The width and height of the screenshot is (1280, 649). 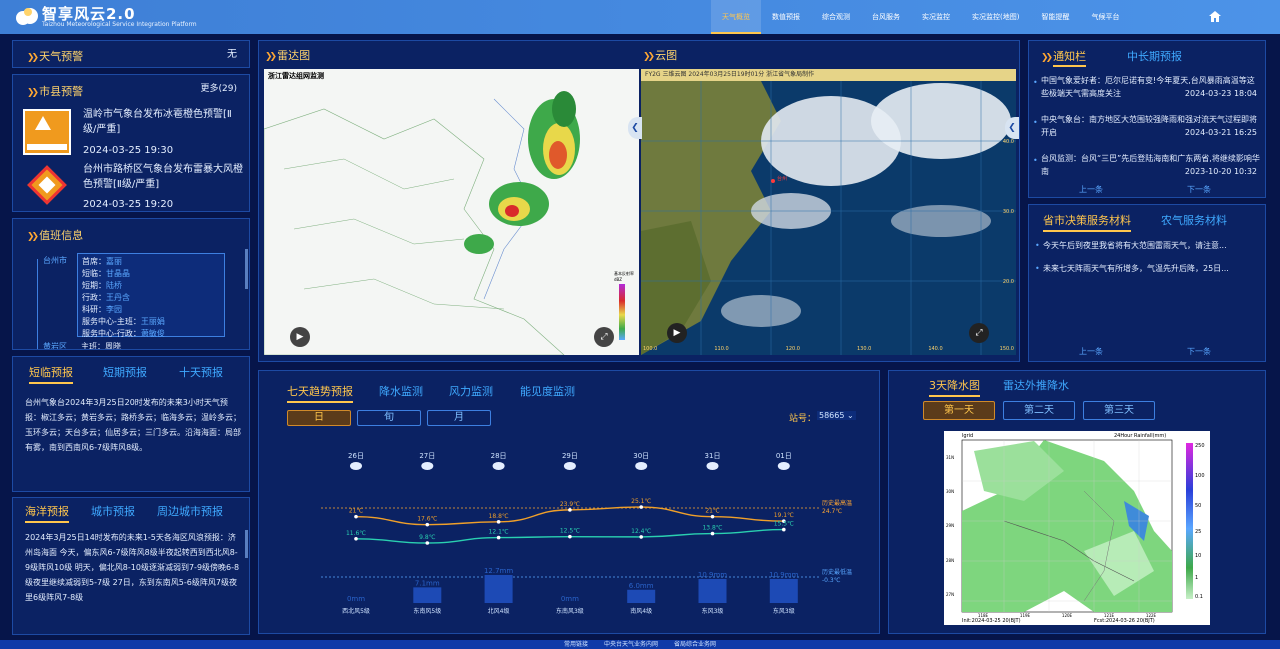 What do you see at coordinates (499, 611) in the screenshot?
I see `wind-label: 北风4级` at bounding box center [499, 611].